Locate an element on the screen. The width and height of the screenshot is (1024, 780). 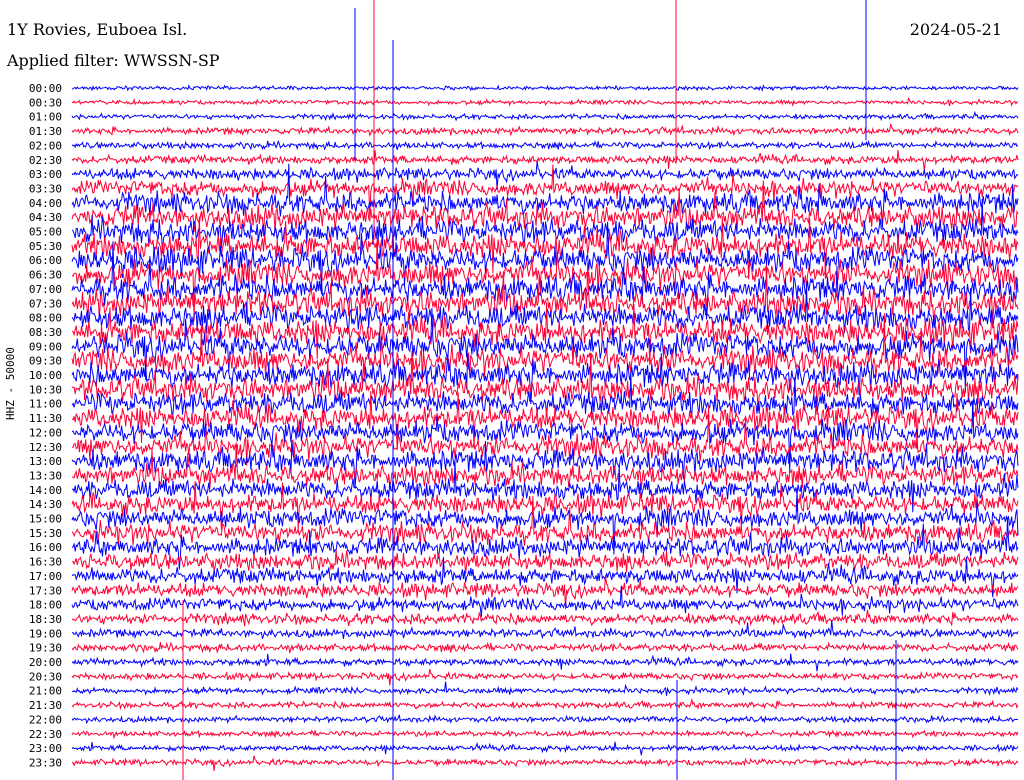
time-tick-label: 11:00 is located at coordinates (45, 404).